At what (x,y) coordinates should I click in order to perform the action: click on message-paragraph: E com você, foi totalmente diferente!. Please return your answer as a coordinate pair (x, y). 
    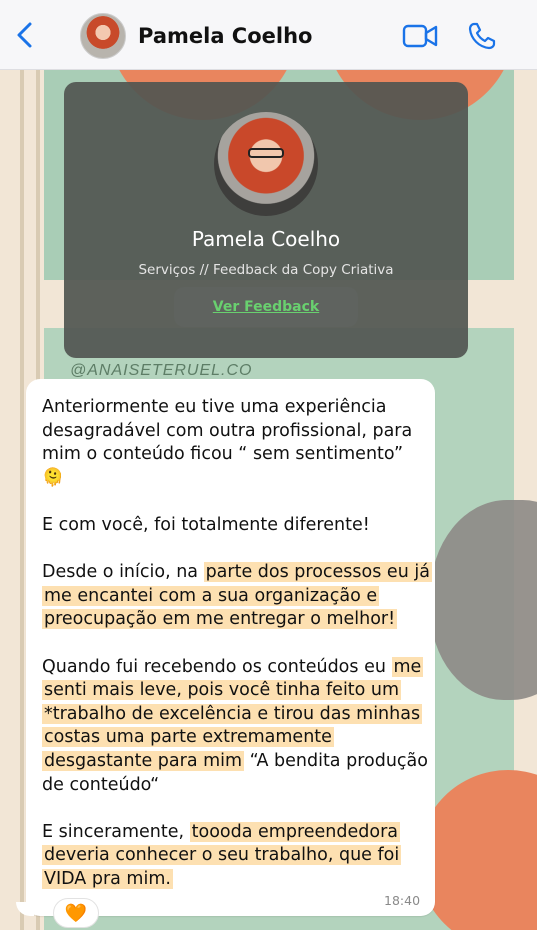
    Looking at the image, I should click on (236, 526).